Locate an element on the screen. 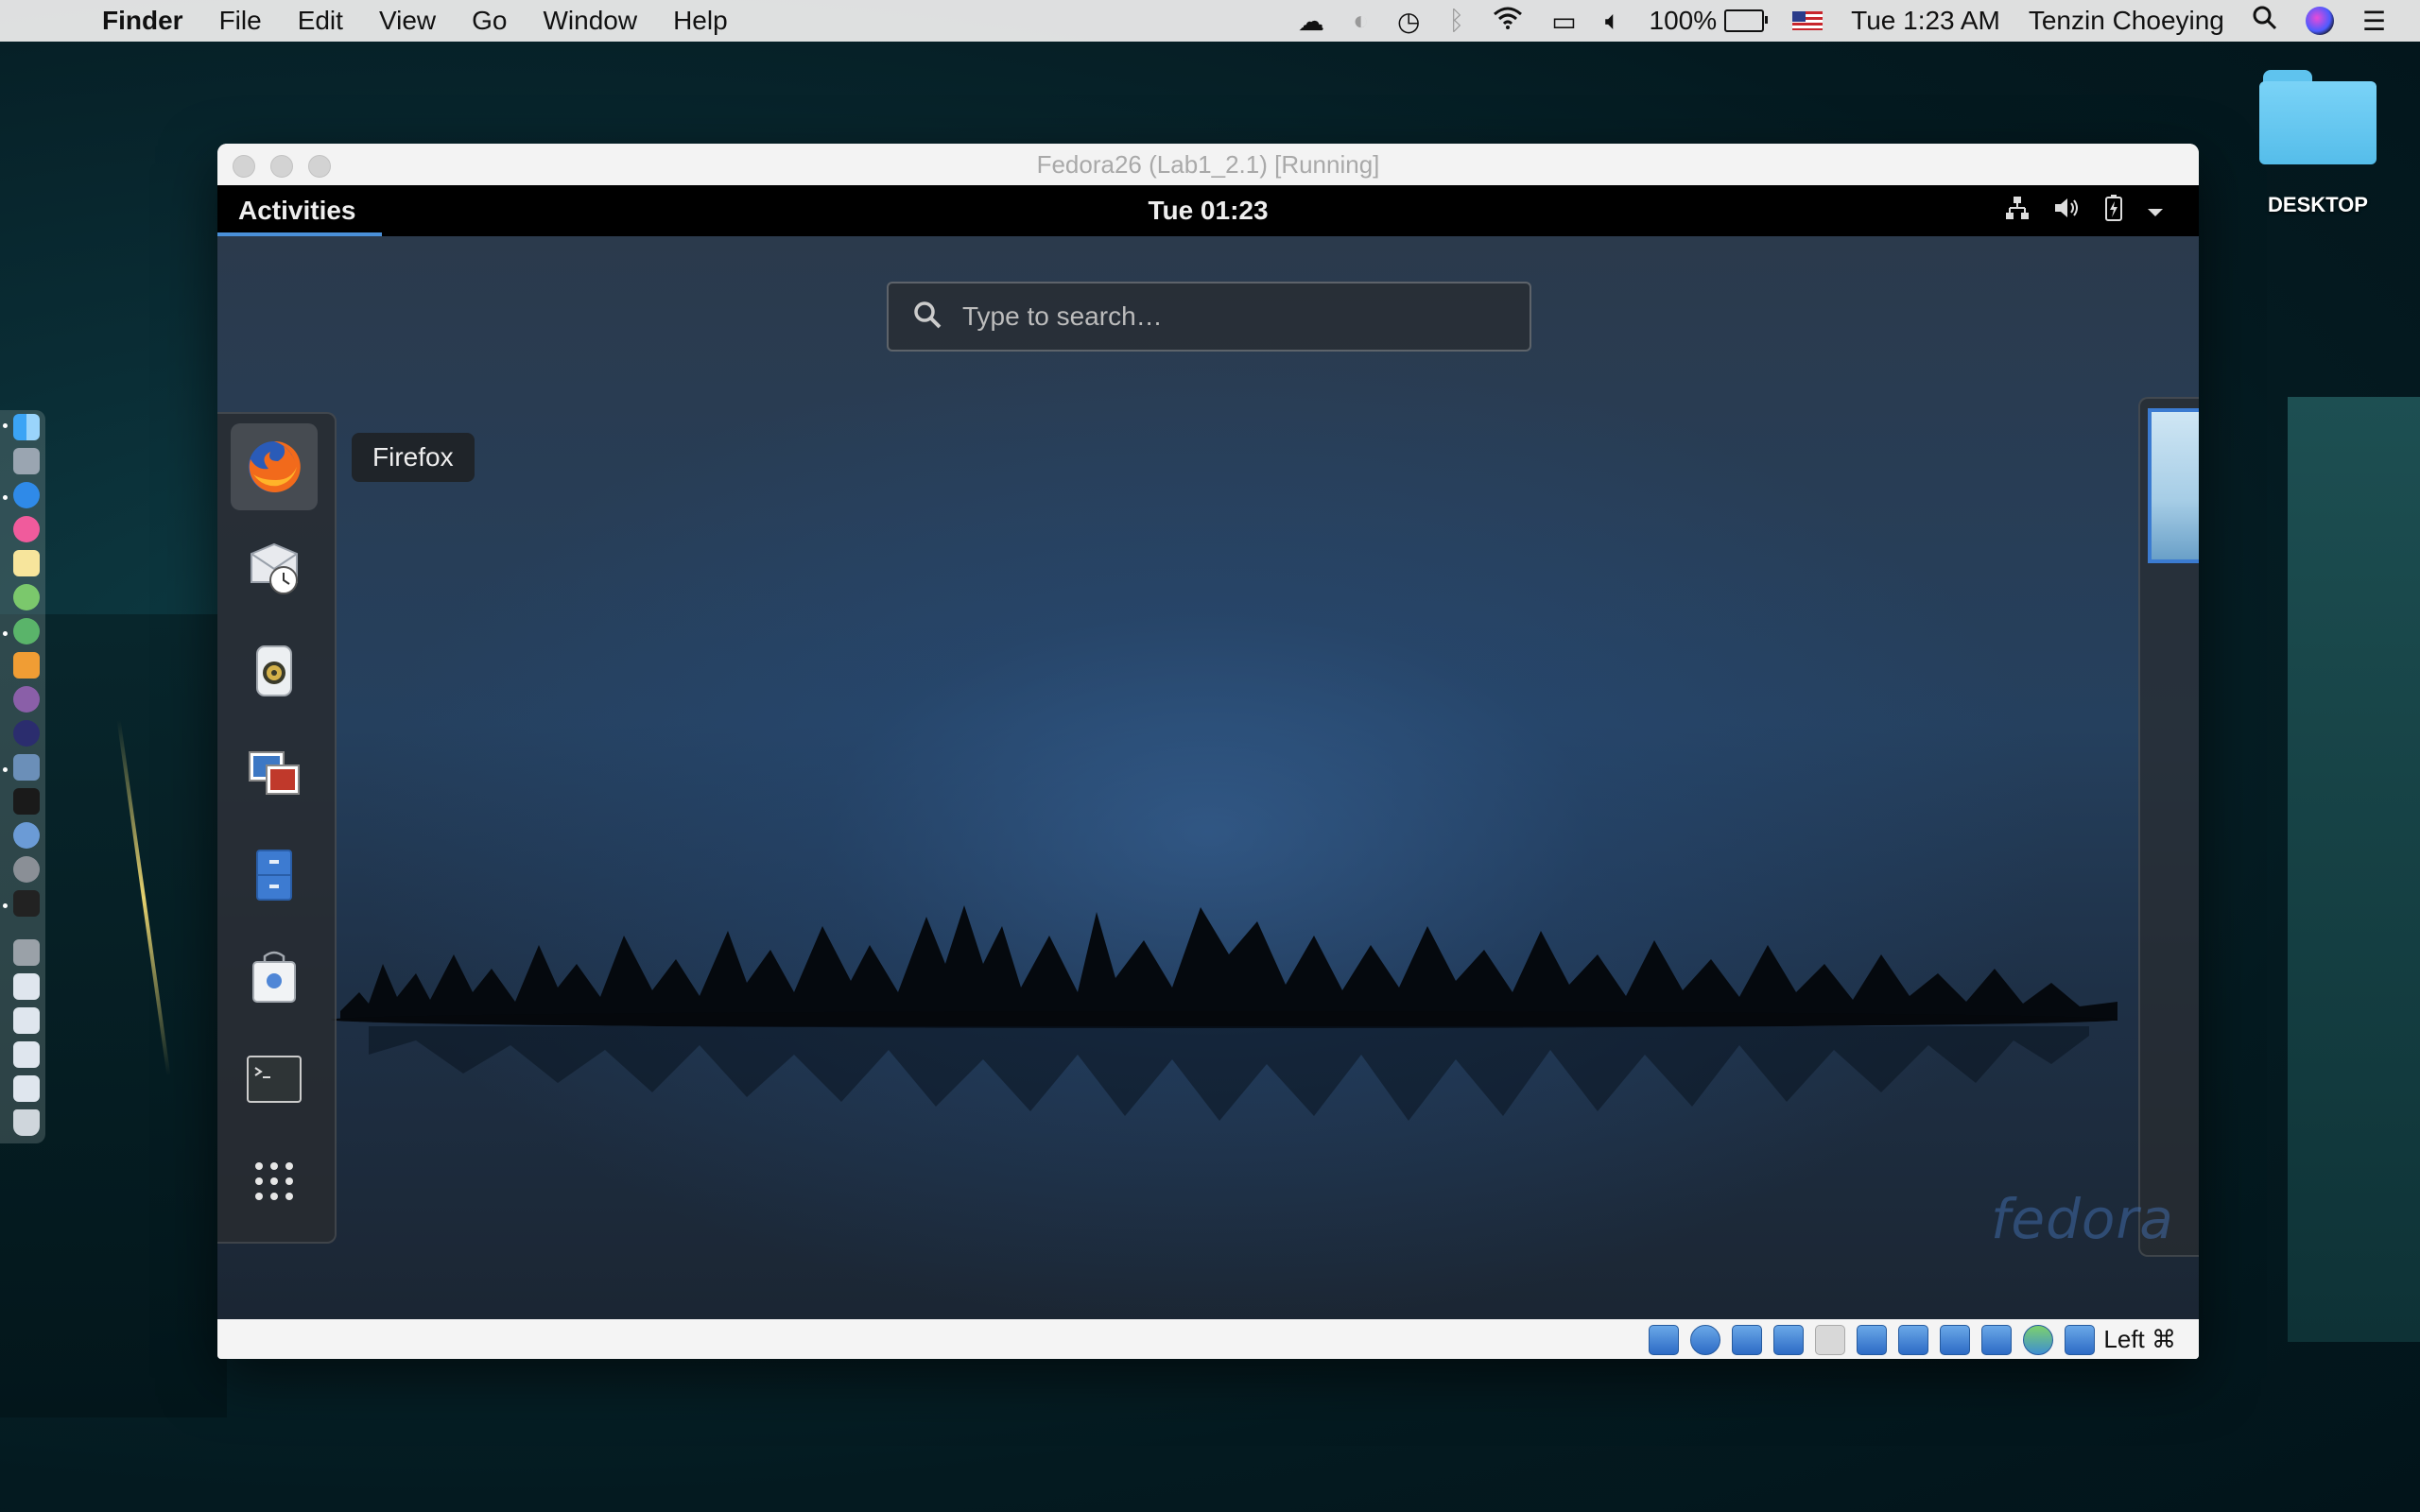 The image size is (2420, 1512). kindle-icon is located at coordinates (26, 801).